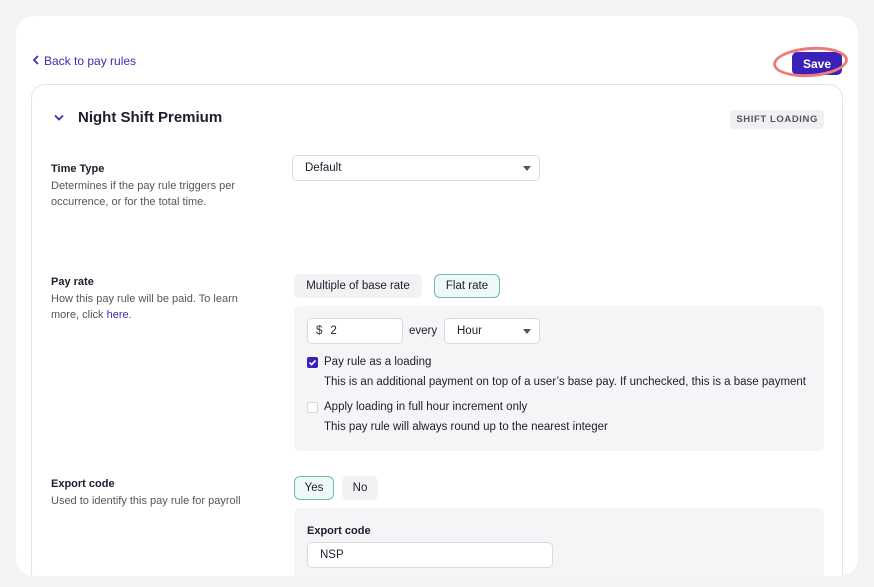 The height and width of the screenshot is (587, 874). I want to click on time-type-value: Default, so click(323, 168).